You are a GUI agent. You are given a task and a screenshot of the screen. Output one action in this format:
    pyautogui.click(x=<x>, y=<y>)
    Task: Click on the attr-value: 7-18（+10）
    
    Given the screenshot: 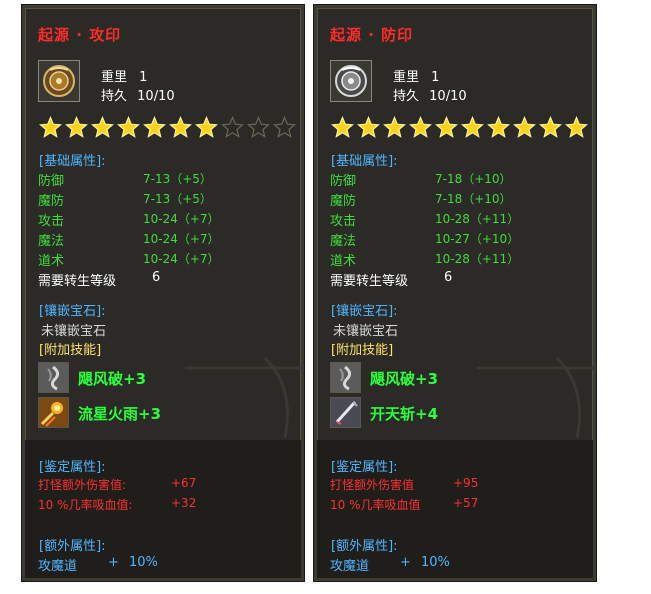 What is the action you would take?
    pyautogui.click(x=473, y=179)
    